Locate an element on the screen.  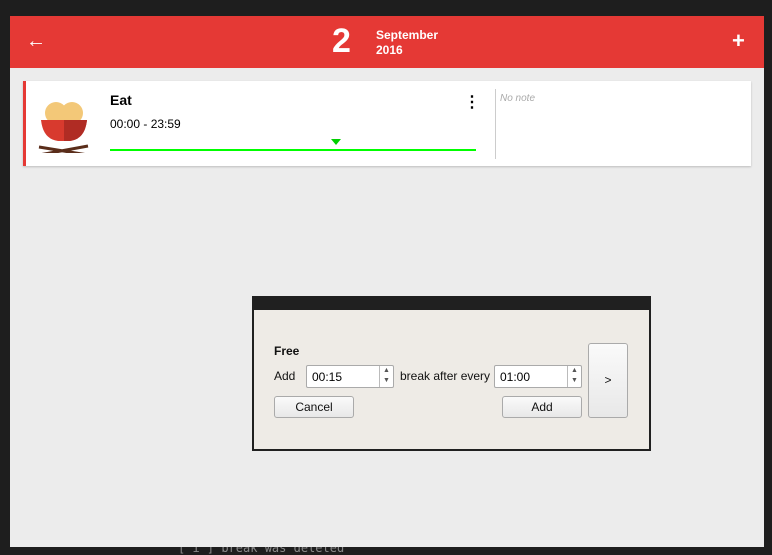
task-card: Eat 00:00 - 23:59 ⋮ No note is located at coordinates (387, 123).